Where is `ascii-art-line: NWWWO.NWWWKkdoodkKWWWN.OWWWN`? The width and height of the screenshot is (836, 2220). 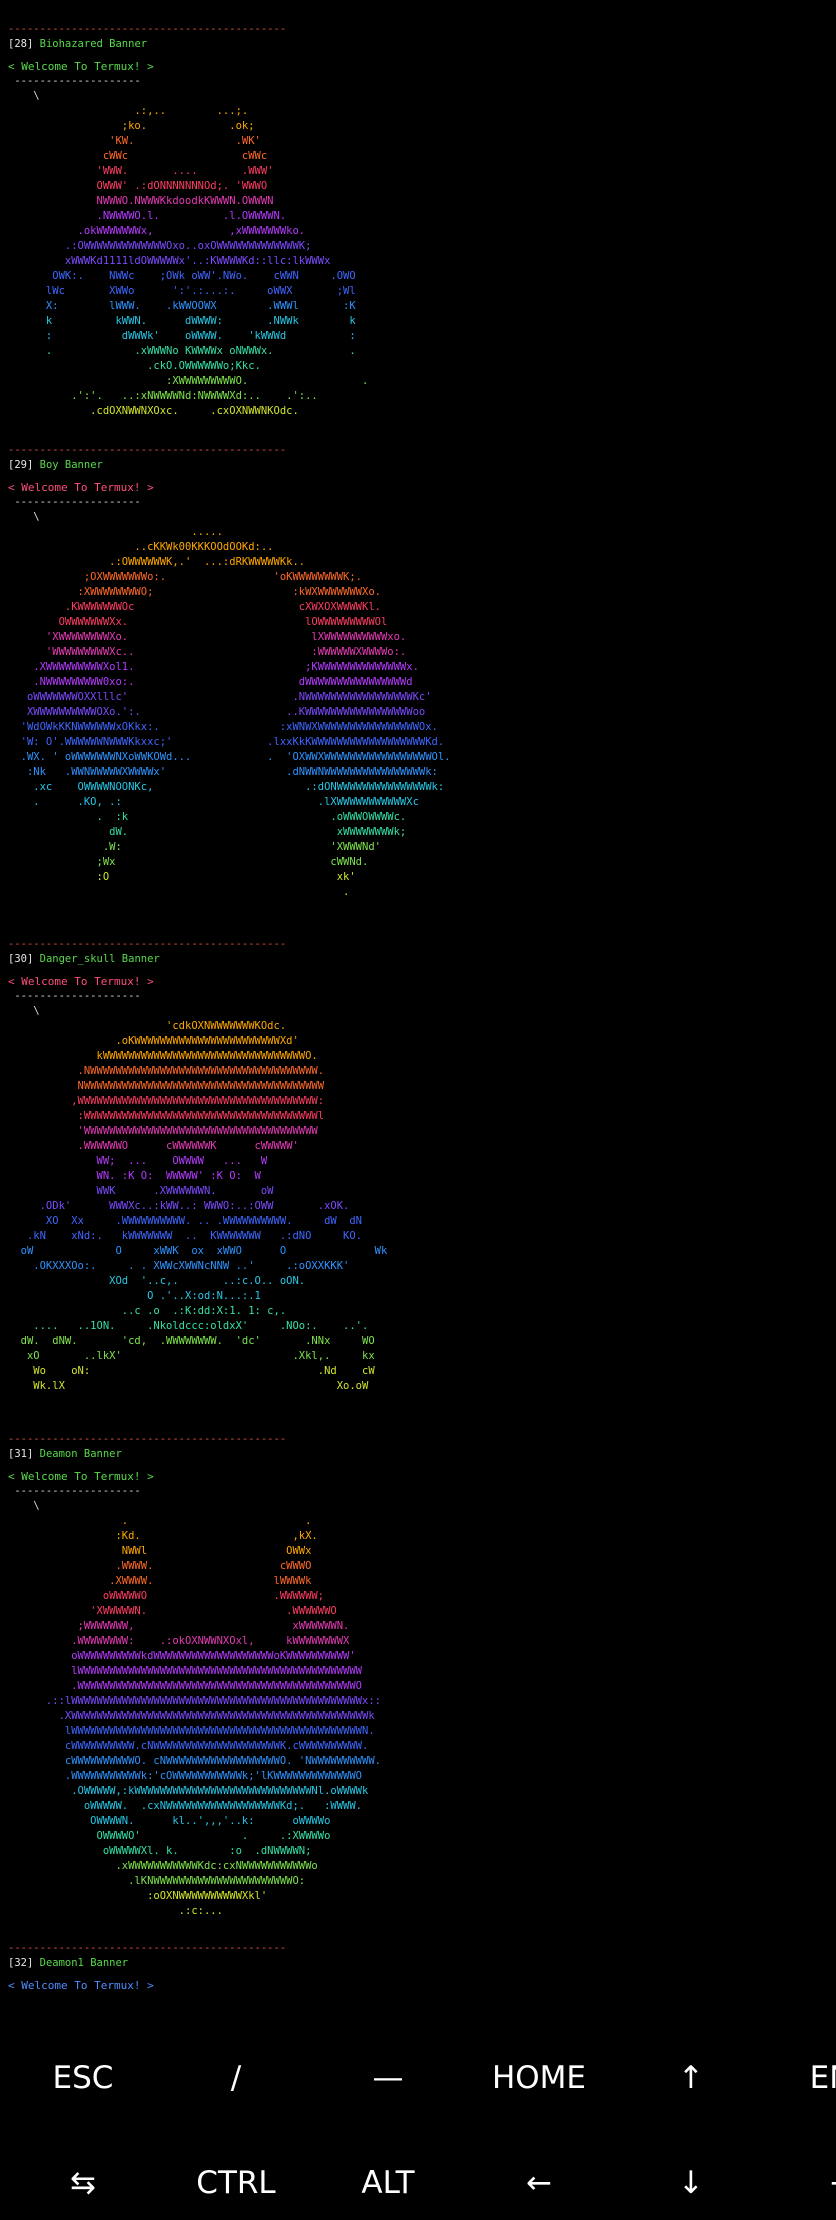 ascii-art-line: NWWWO.NWWWKkdoodkKWWWN.OWWWN is located at coordinates (141, 201).